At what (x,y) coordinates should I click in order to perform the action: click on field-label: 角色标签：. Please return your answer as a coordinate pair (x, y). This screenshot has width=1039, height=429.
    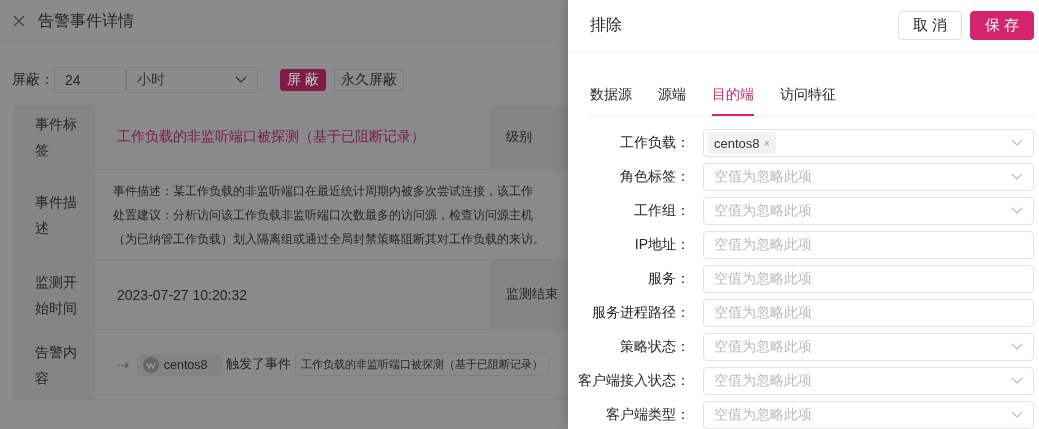
    Looking at the image, I should click on (655, 177).